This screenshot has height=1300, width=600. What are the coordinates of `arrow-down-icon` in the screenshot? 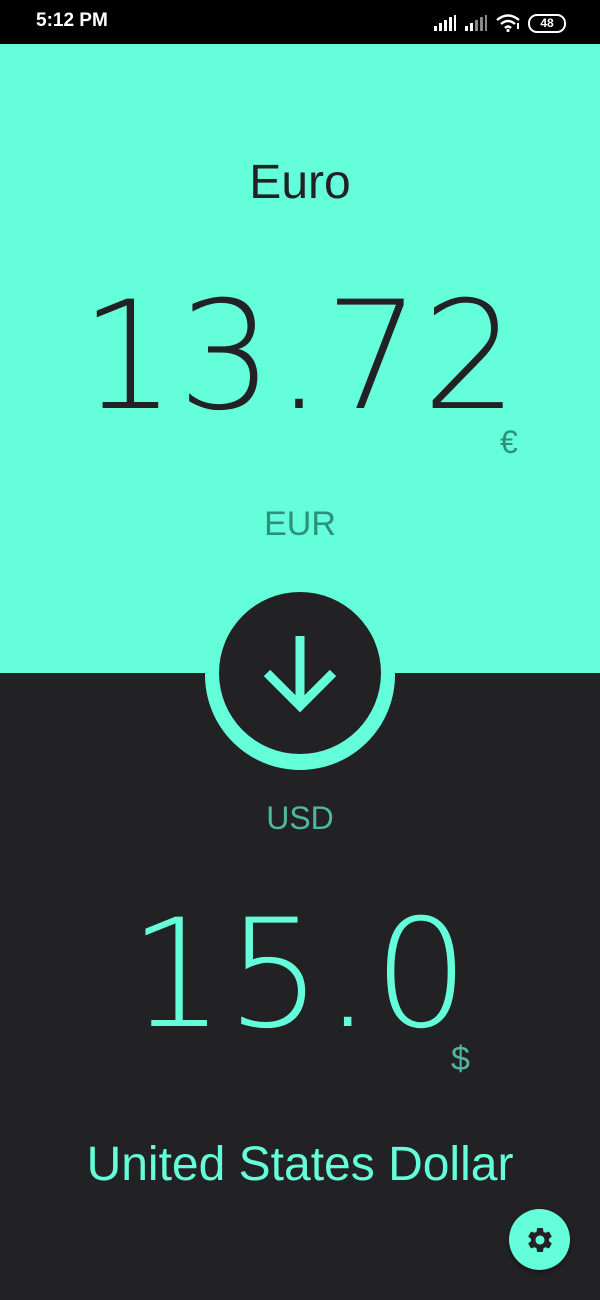 It's located at (300, 674).